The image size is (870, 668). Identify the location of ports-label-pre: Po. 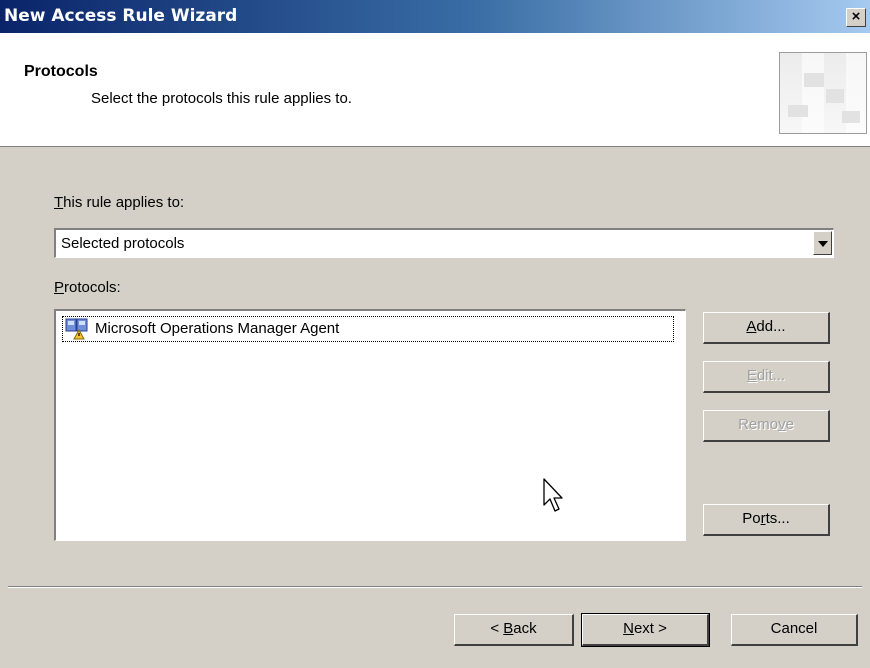
(751, 518).